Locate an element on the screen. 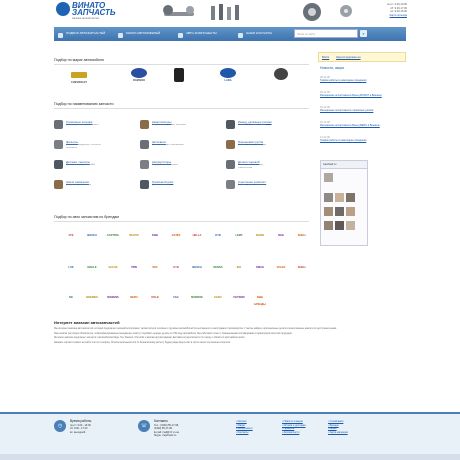  part-brand-logo: KOLB is located at coordinates (155, 297).